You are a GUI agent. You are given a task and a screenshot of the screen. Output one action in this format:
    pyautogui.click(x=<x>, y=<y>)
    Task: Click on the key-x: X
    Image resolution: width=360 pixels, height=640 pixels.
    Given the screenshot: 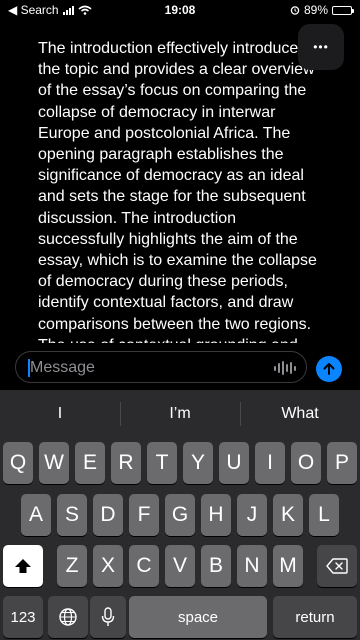 What is the action you would take?
    pyautogui.click(x=108, y=566)
    